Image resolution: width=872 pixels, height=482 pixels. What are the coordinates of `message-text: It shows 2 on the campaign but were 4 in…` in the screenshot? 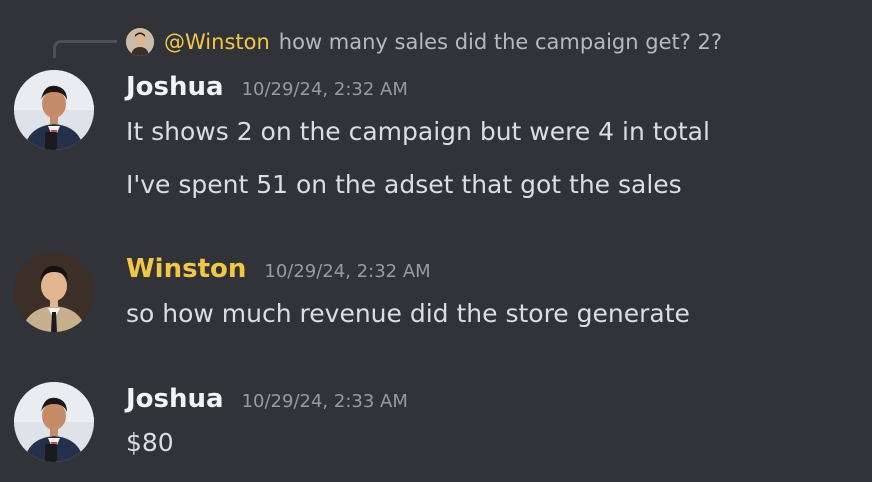 It's located at (418, 131).